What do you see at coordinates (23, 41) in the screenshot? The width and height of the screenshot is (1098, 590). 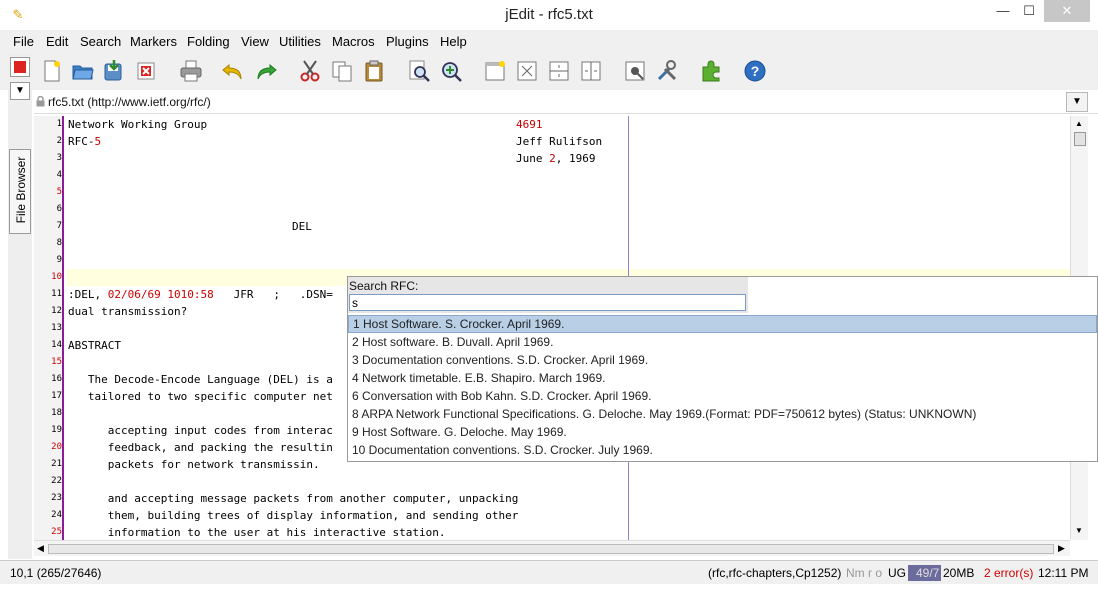 I see `menu-file: File` at bounding box center [23, 41].